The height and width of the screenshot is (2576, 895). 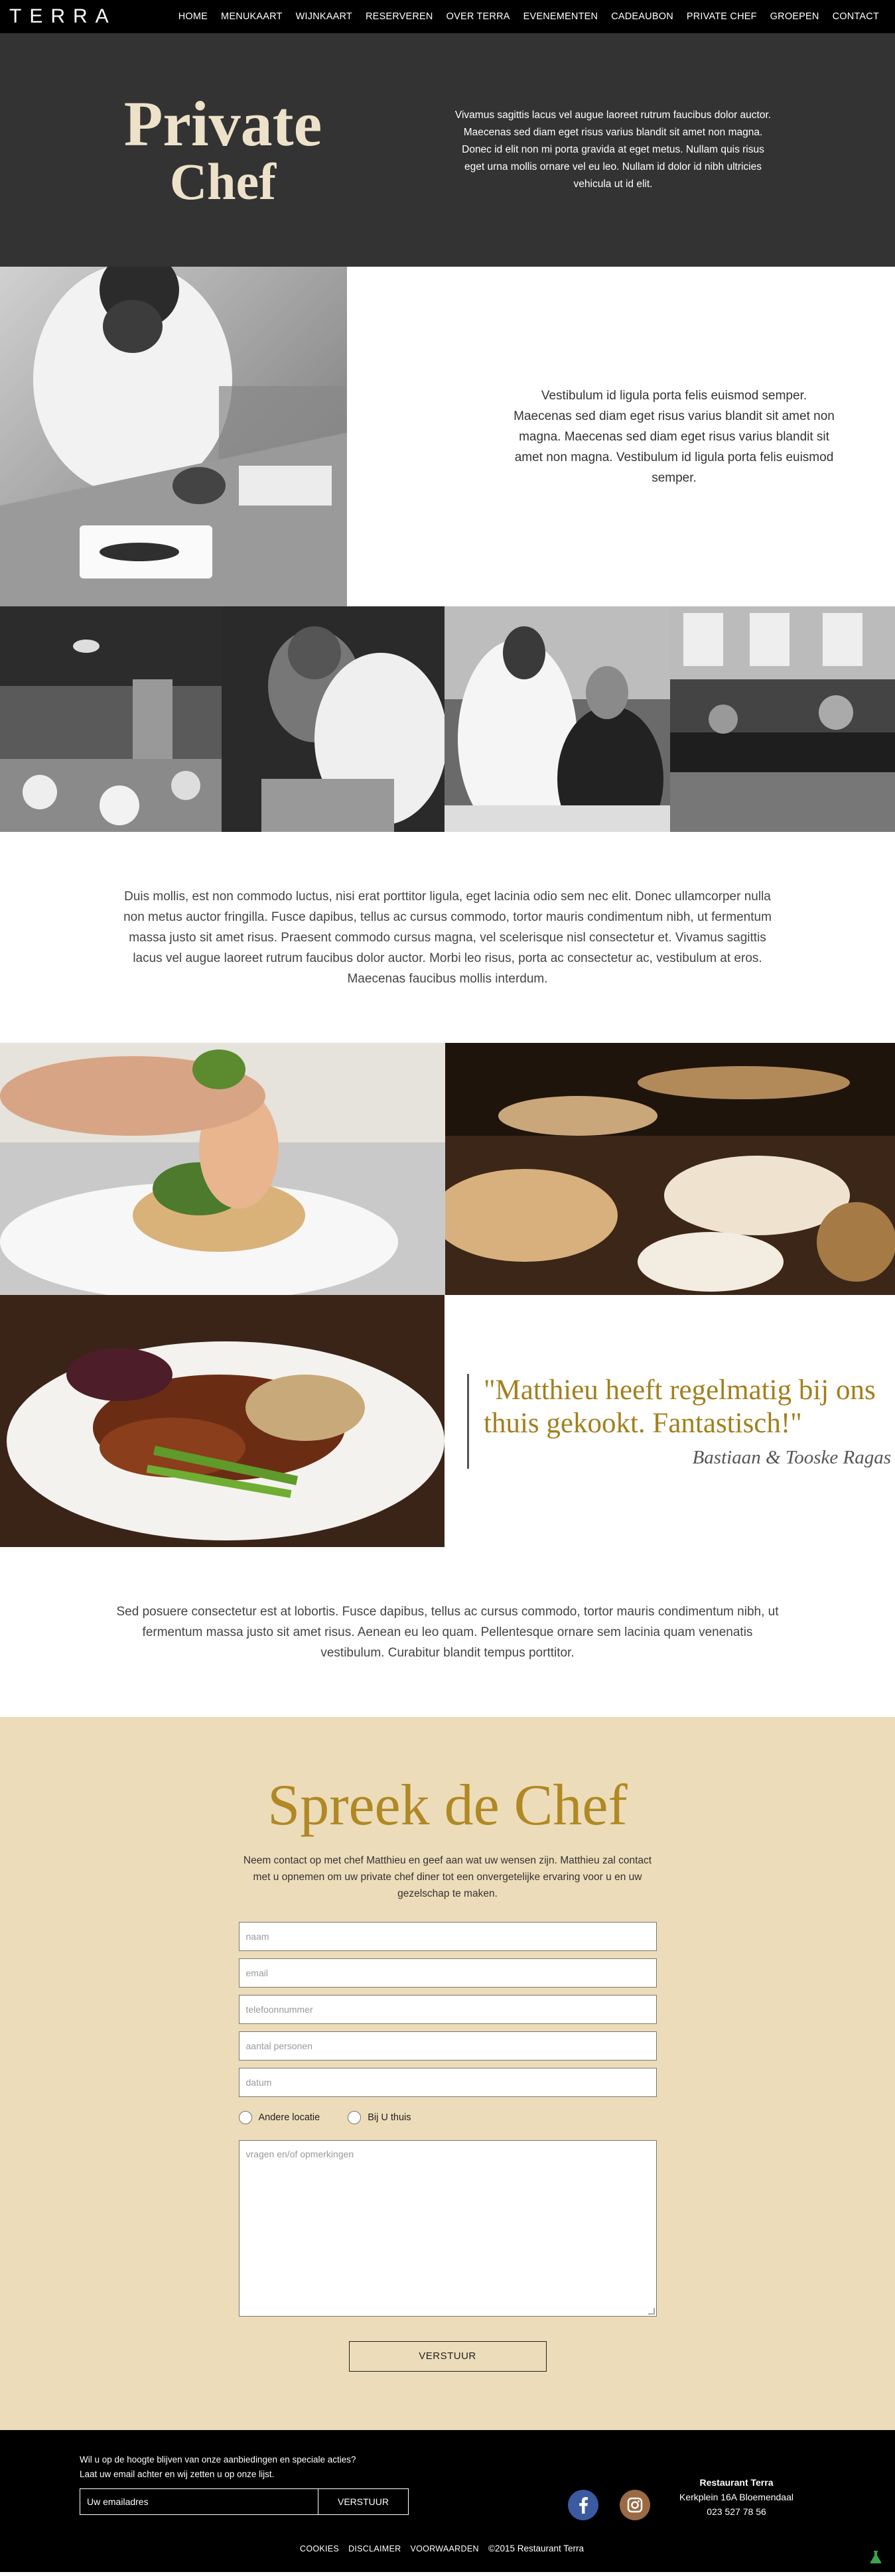 I want to click on newsletter-submit-button: VERSTUUR, so click(x=363, y=2501).